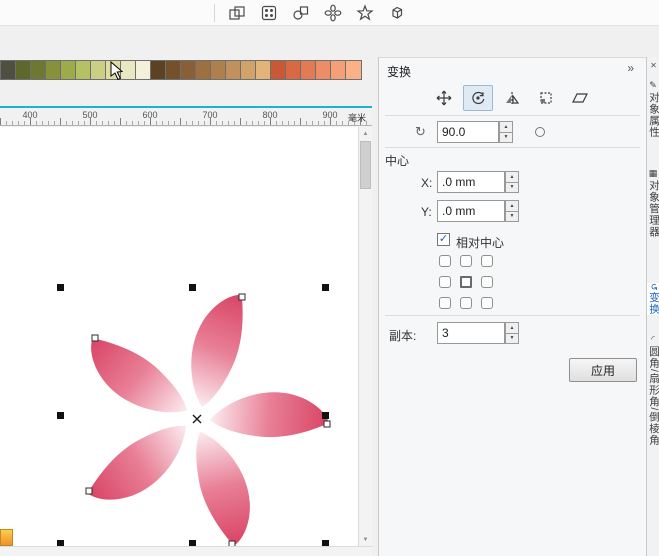  I want to click on pattern-fill-icon, so click(268, 12).